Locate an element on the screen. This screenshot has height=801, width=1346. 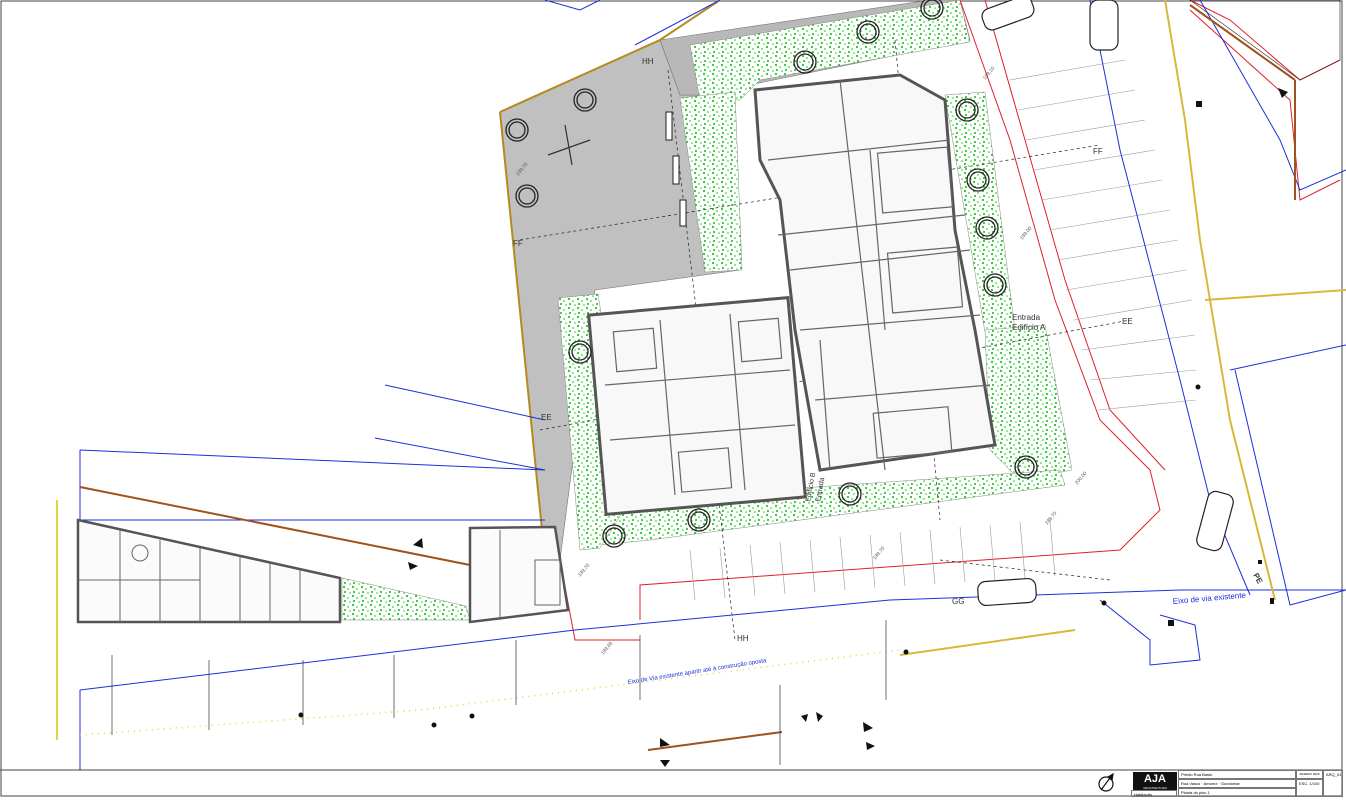
cars is located at coordinates (1105, 303).